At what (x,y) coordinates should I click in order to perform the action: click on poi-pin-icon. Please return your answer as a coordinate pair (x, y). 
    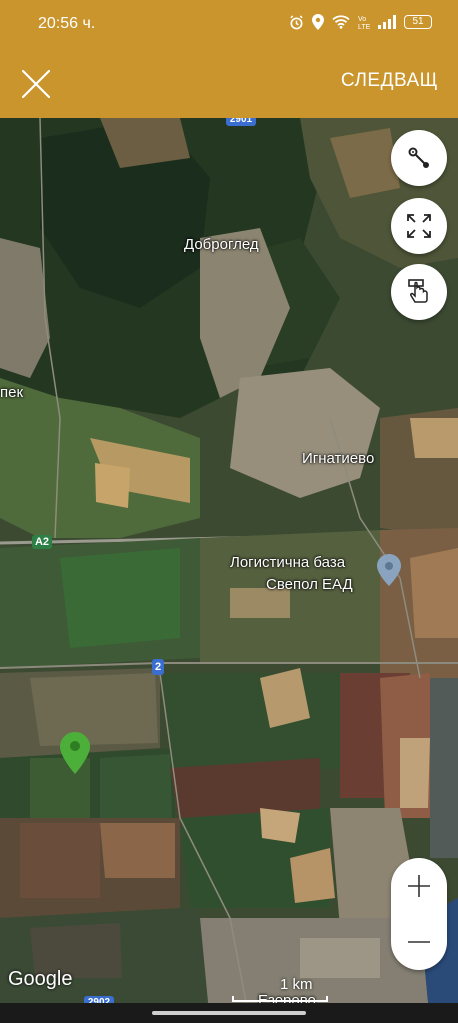
    Looking at the image, I should click on (389, 570).